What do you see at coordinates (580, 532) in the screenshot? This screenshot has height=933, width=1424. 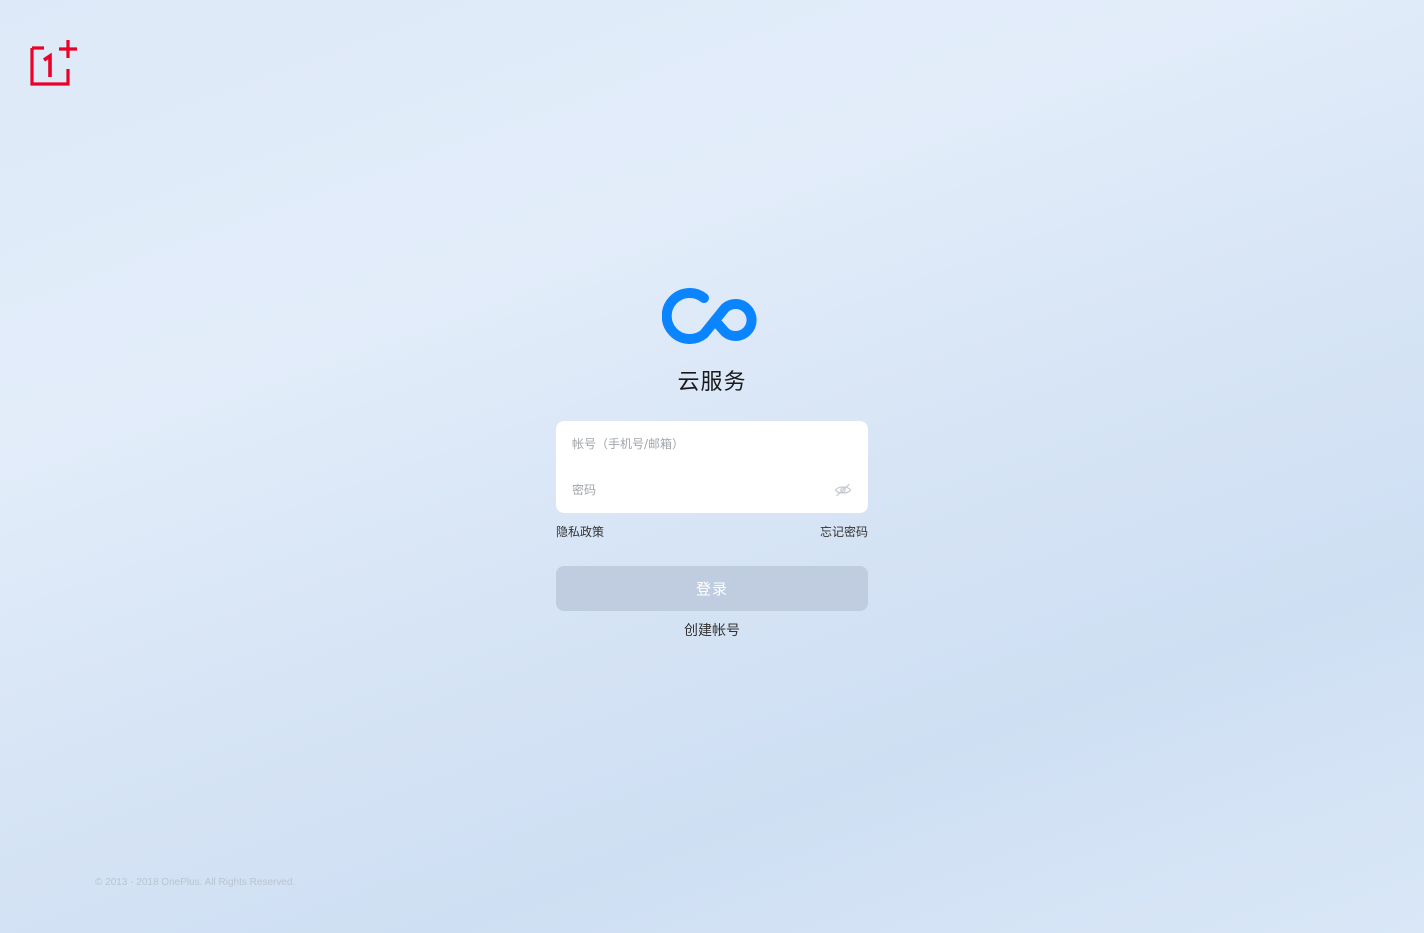 I see `privacy-policy-link: 隐私政策` at bounding box center [580, 532].